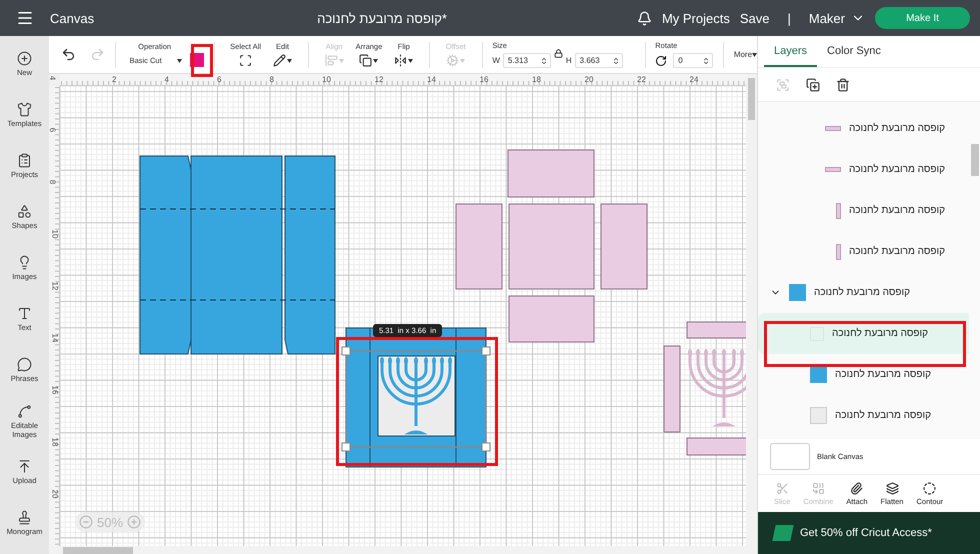 Image resolution: width=980 pixels, height=554 pixels. What do you see at coordinates (202, 60) in the screenshot?
I see `highlight-frame` at bounding box center [202, 60].